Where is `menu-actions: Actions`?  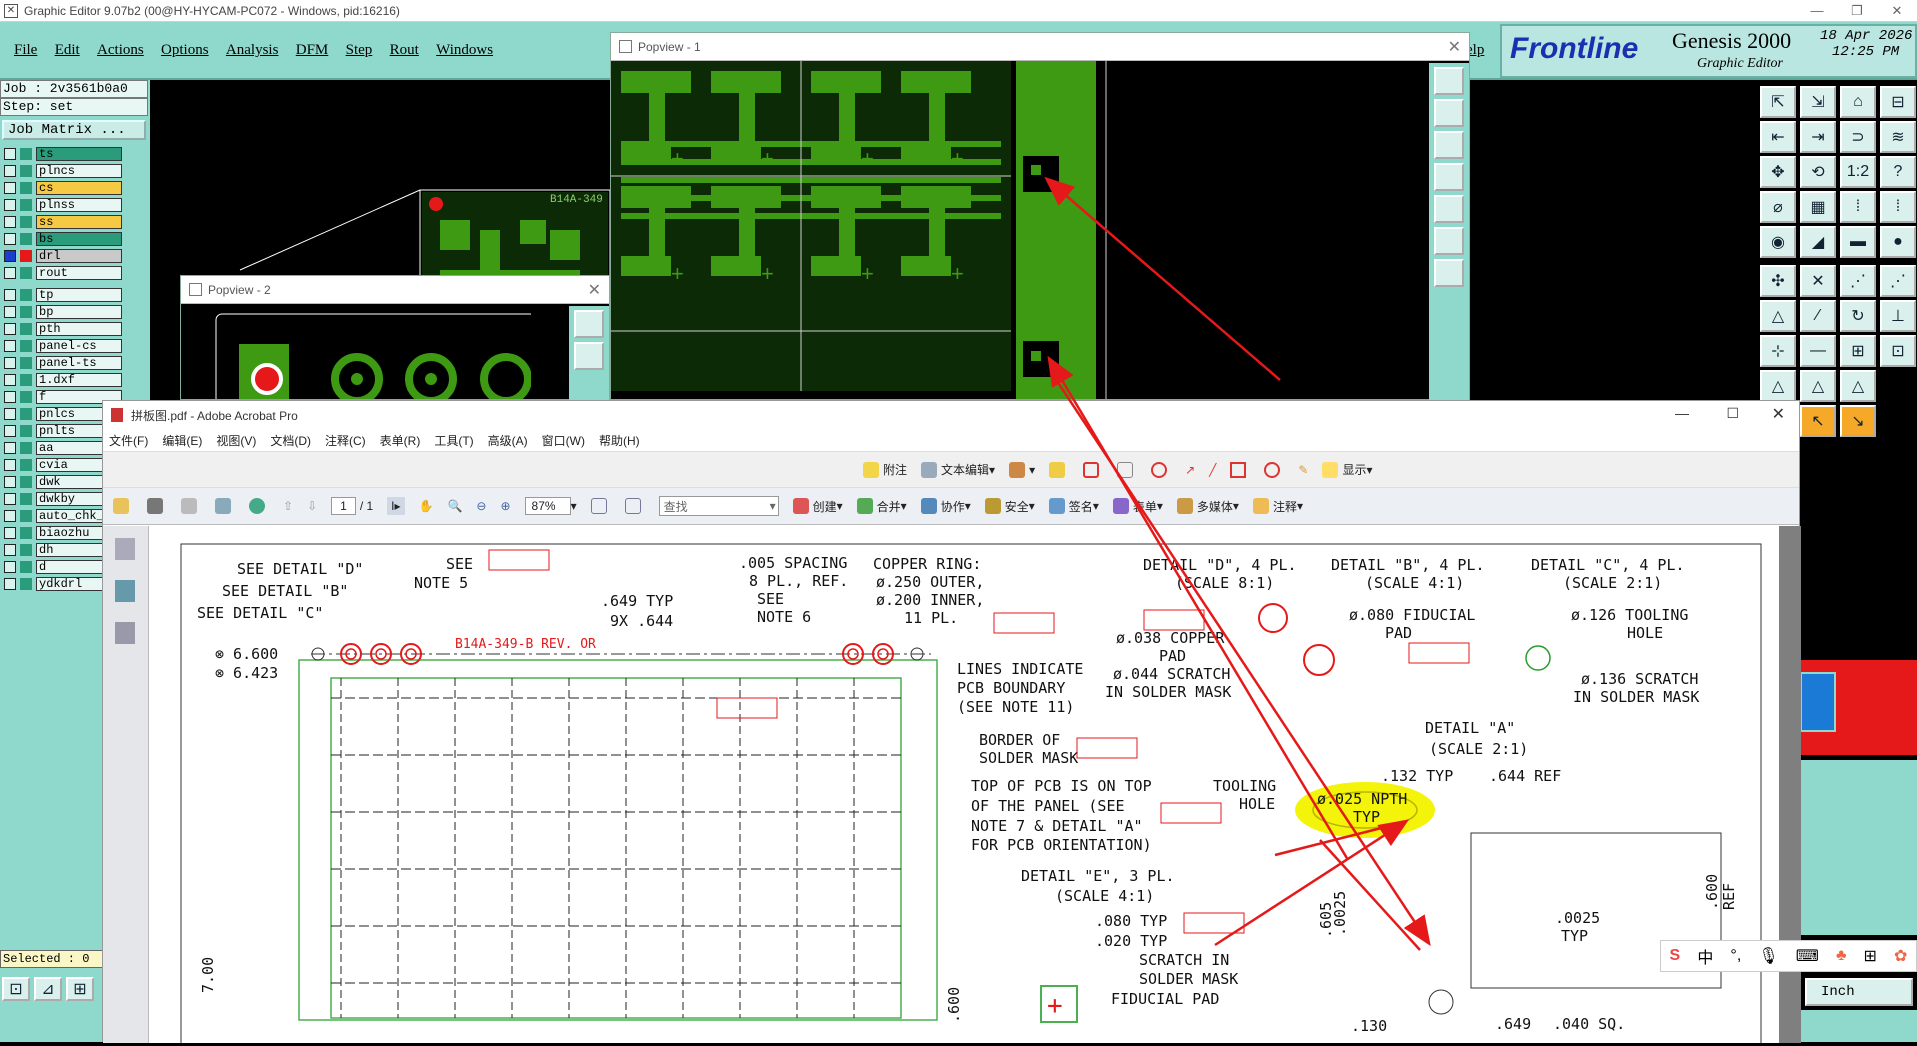 menu-actions: Actions is located at coordinates (120, 50).